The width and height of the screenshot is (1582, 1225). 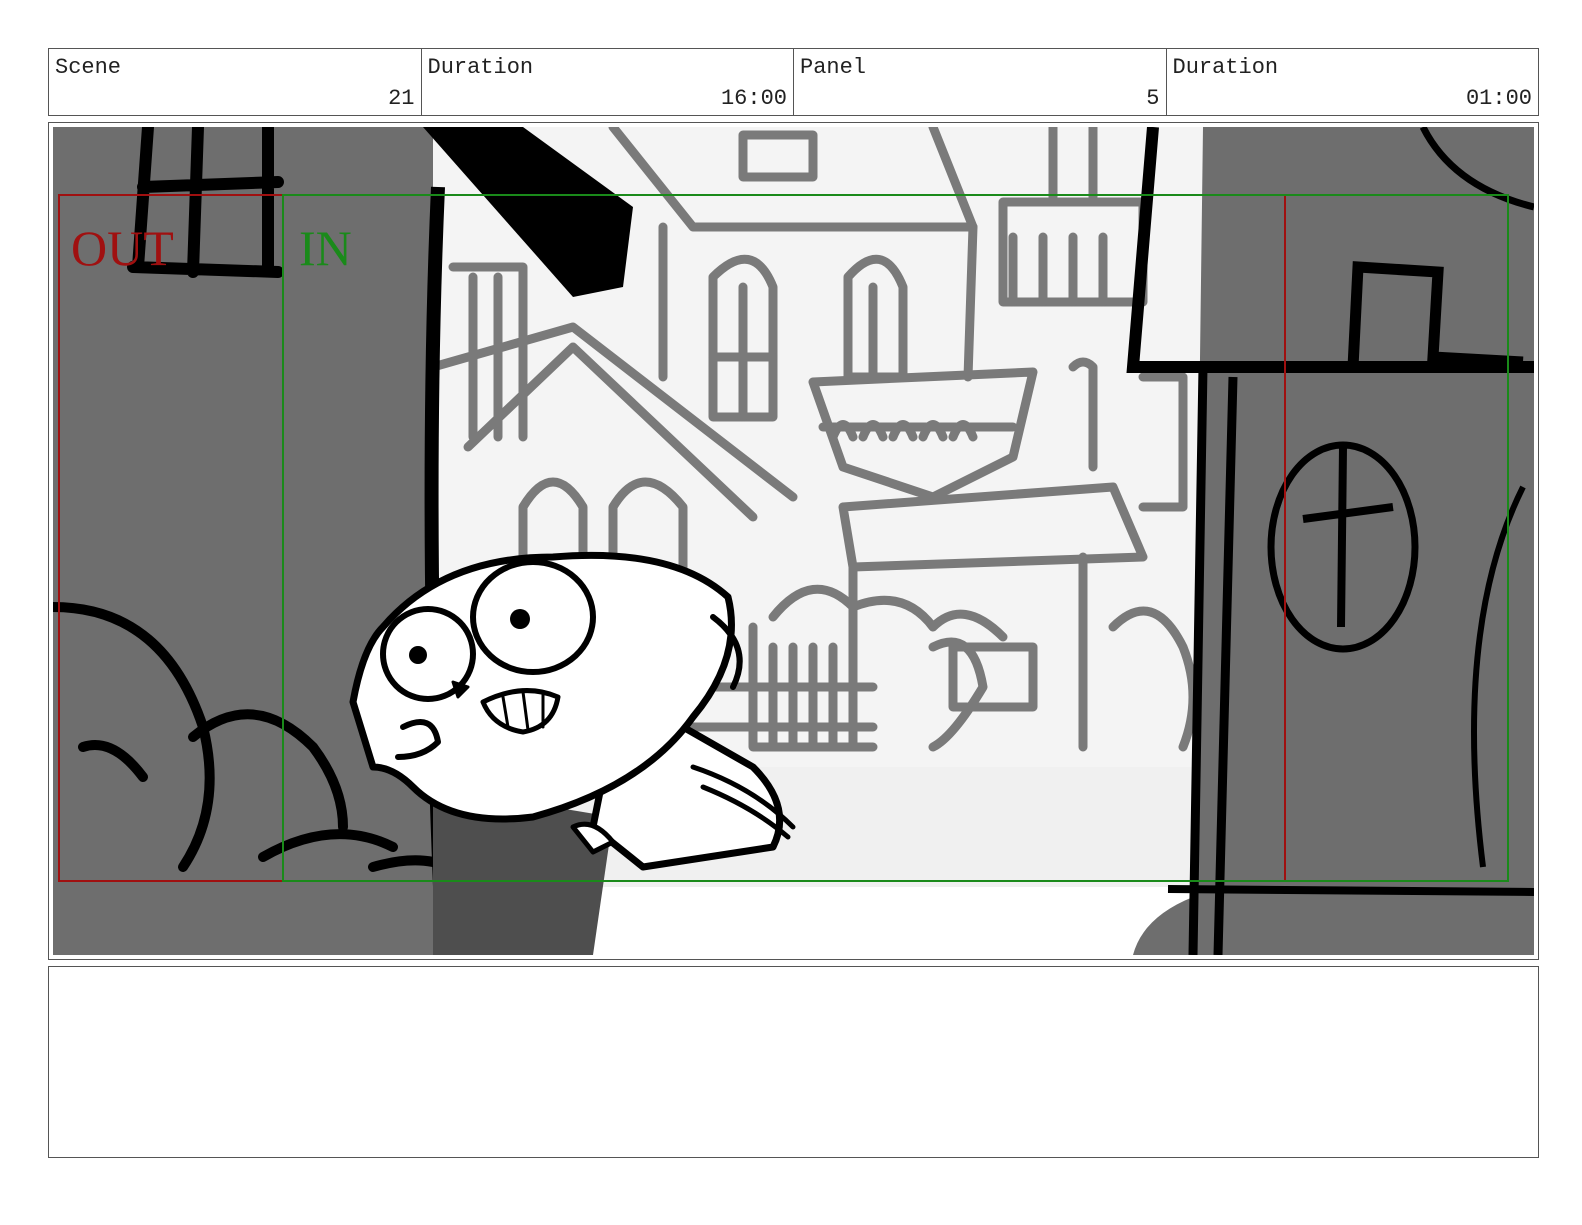 I want to click on panel-duration-cell: Duration 01:00, so click(x=1353, y=82).